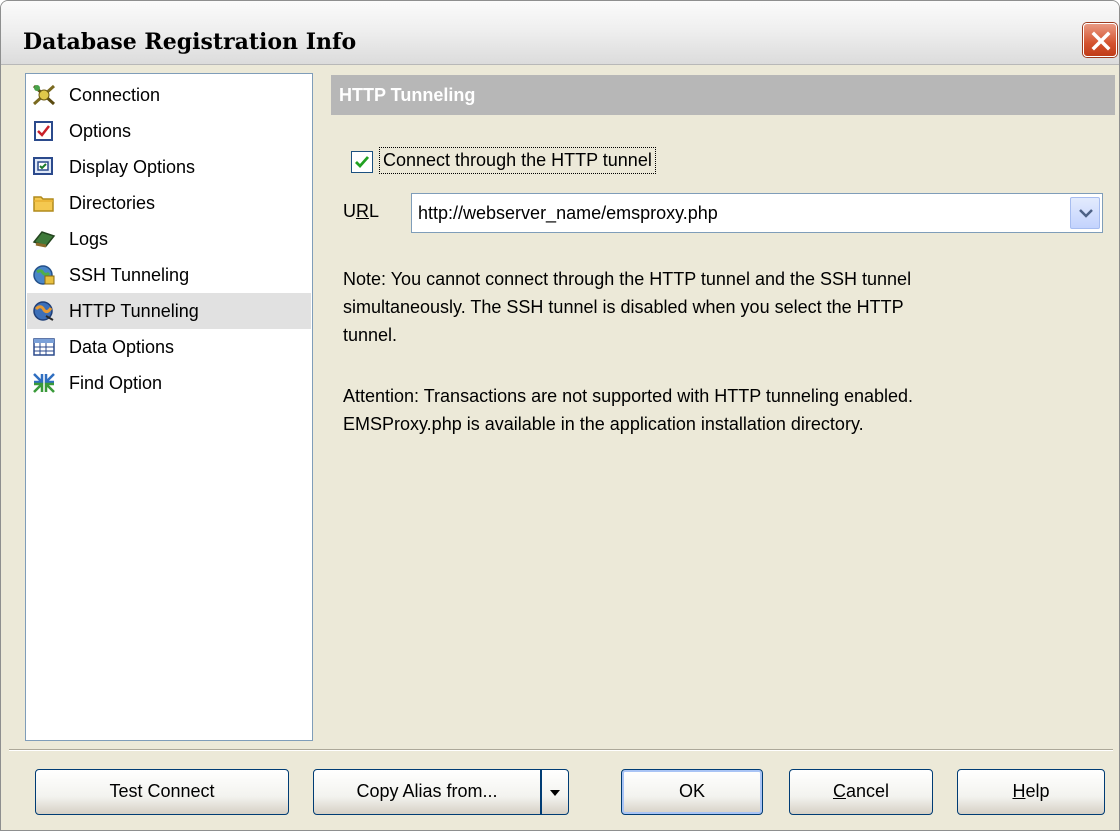 The image size is (1120, 831). I want to click on nav-item-http-tunneling: HTTP Tunneling, so click(169, 311).